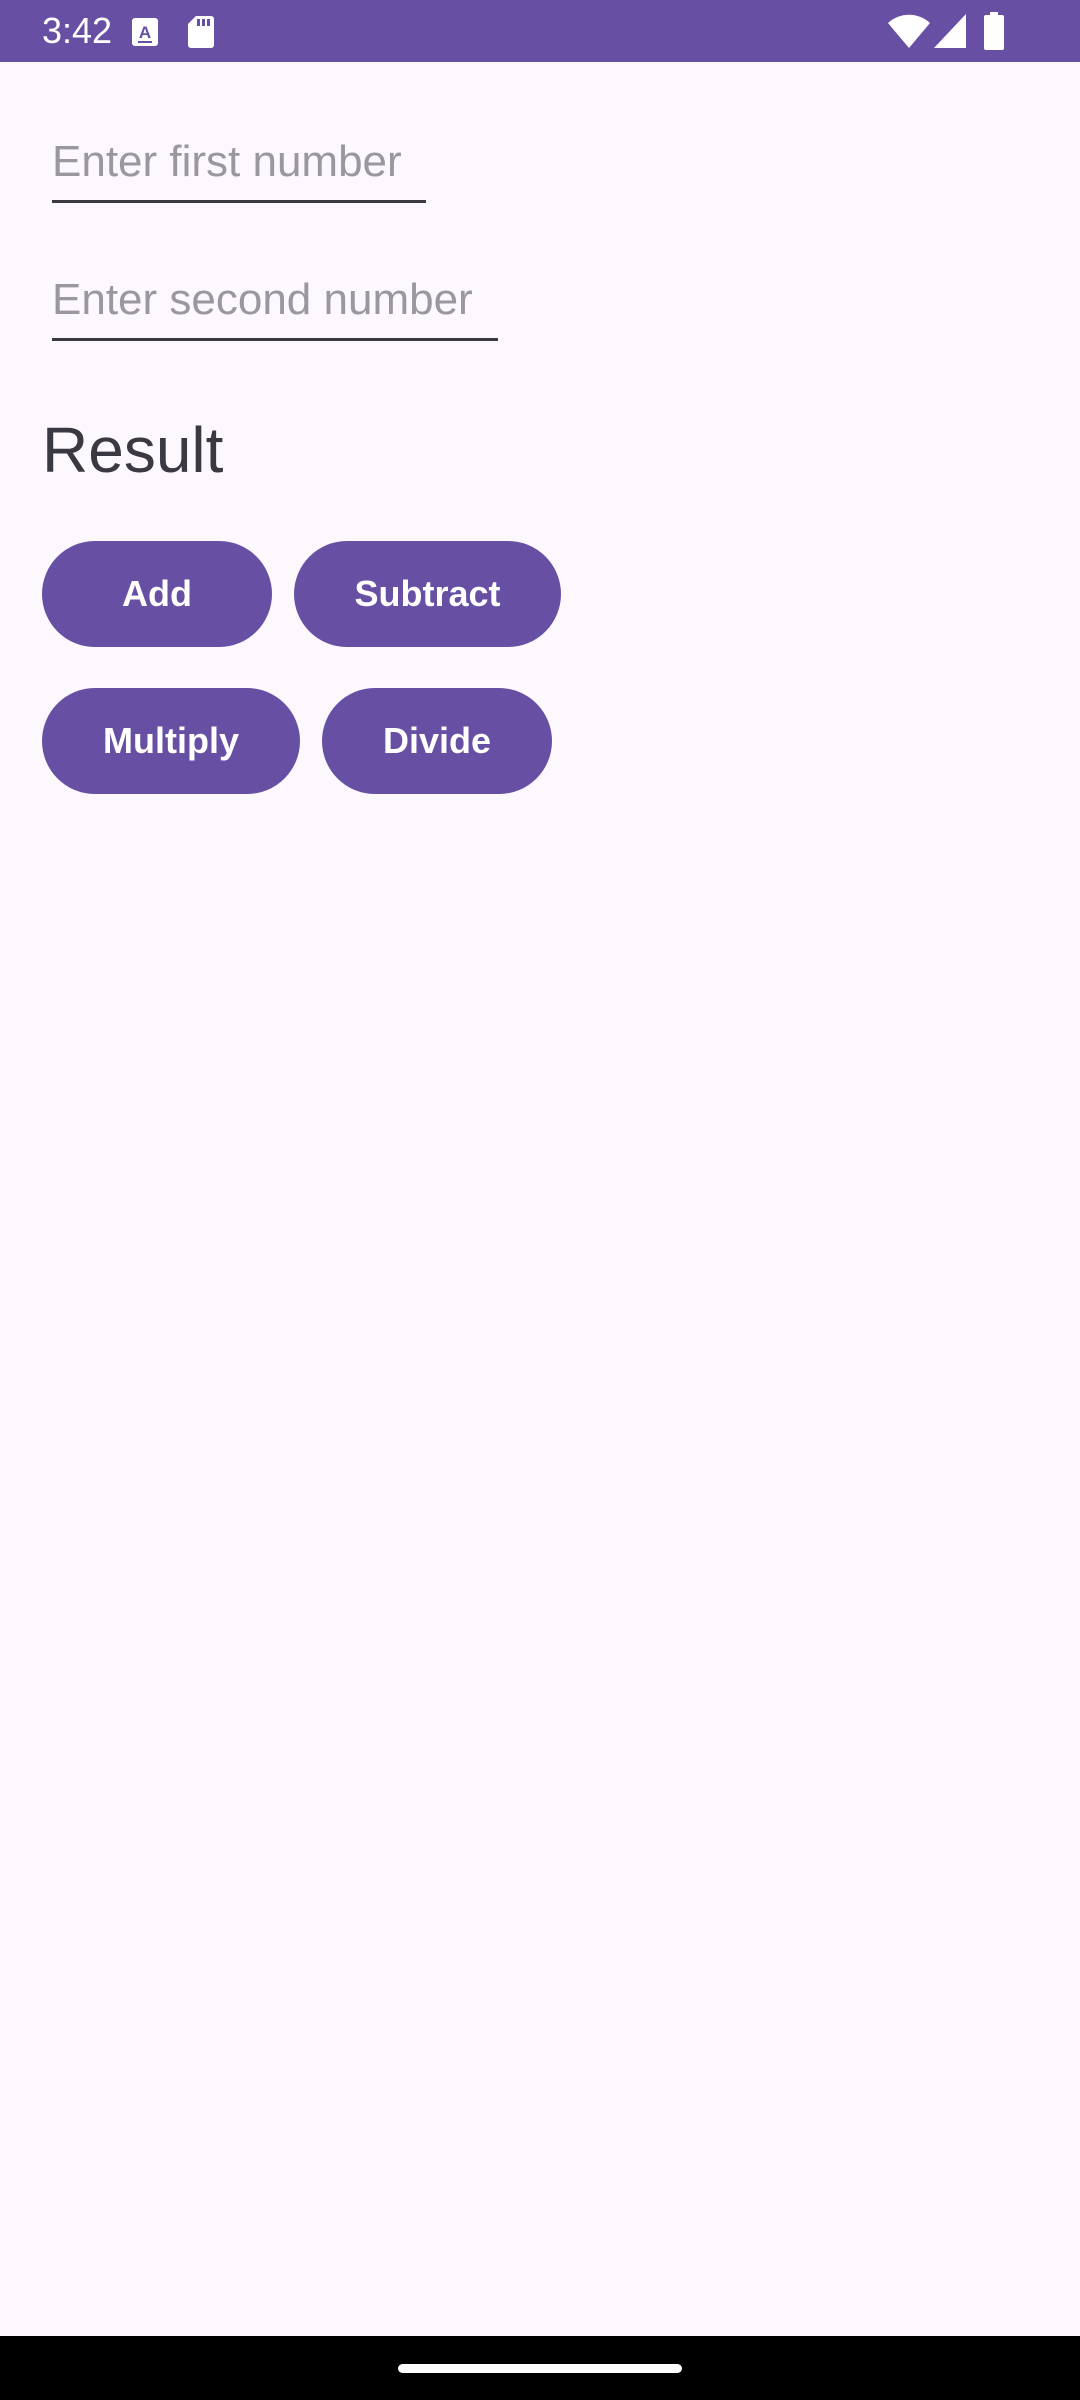 Image resolution: width=1080 pixels, height=2400 pixels. I want to click on status-time: 3:42, so click(77, 30).